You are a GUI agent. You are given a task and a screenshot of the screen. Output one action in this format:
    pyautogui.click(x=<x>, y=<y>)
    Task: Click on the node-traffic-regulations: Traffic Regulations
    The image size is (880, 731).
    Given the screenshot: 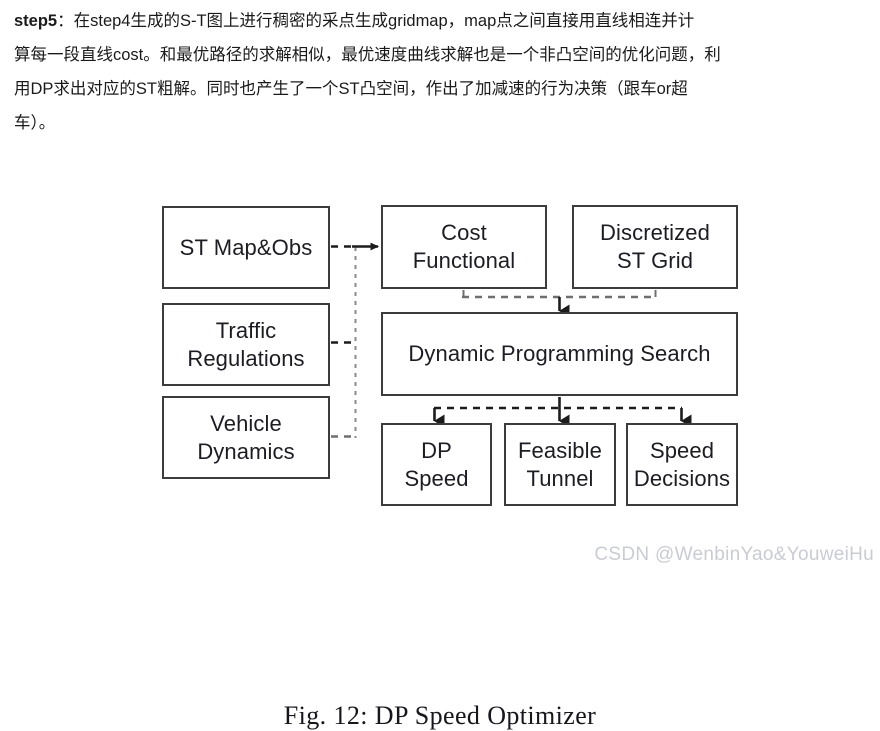 What is the action you would take?
    pyautogui.click(x=246, y=344)
    